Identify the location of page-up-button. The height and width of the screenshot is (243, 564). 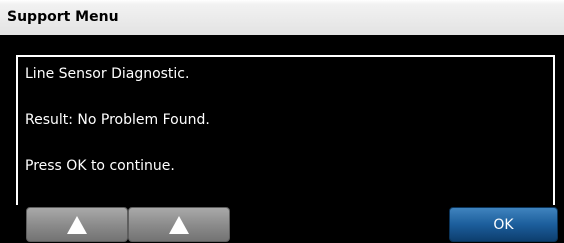
(179, 224).